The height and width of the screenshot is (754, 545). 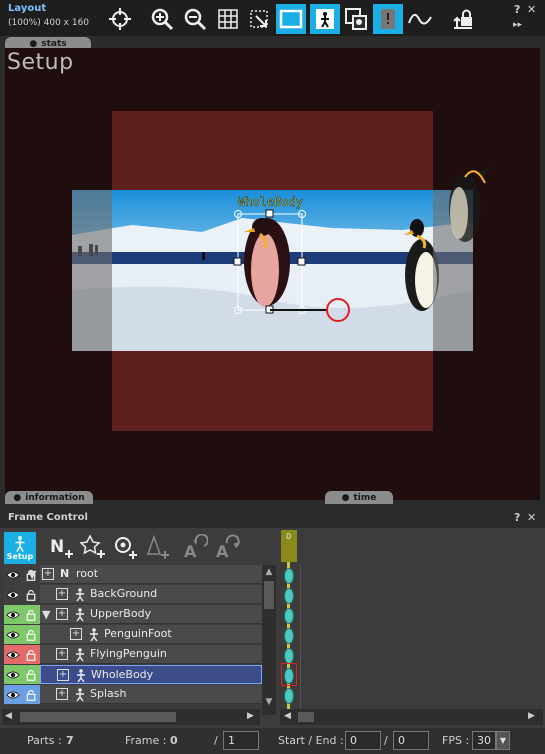 What do you see at coordinates (287, 716) in the screenshot?
I see `timeline-scroll-left-icon: ◀` at bounding box center [287, 716].